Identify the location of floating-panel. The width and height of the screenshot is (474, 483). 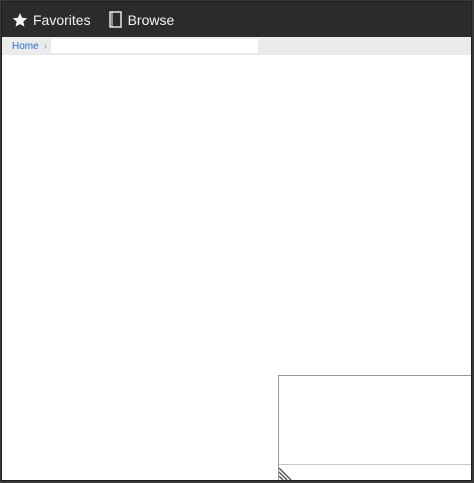
(374, 427).